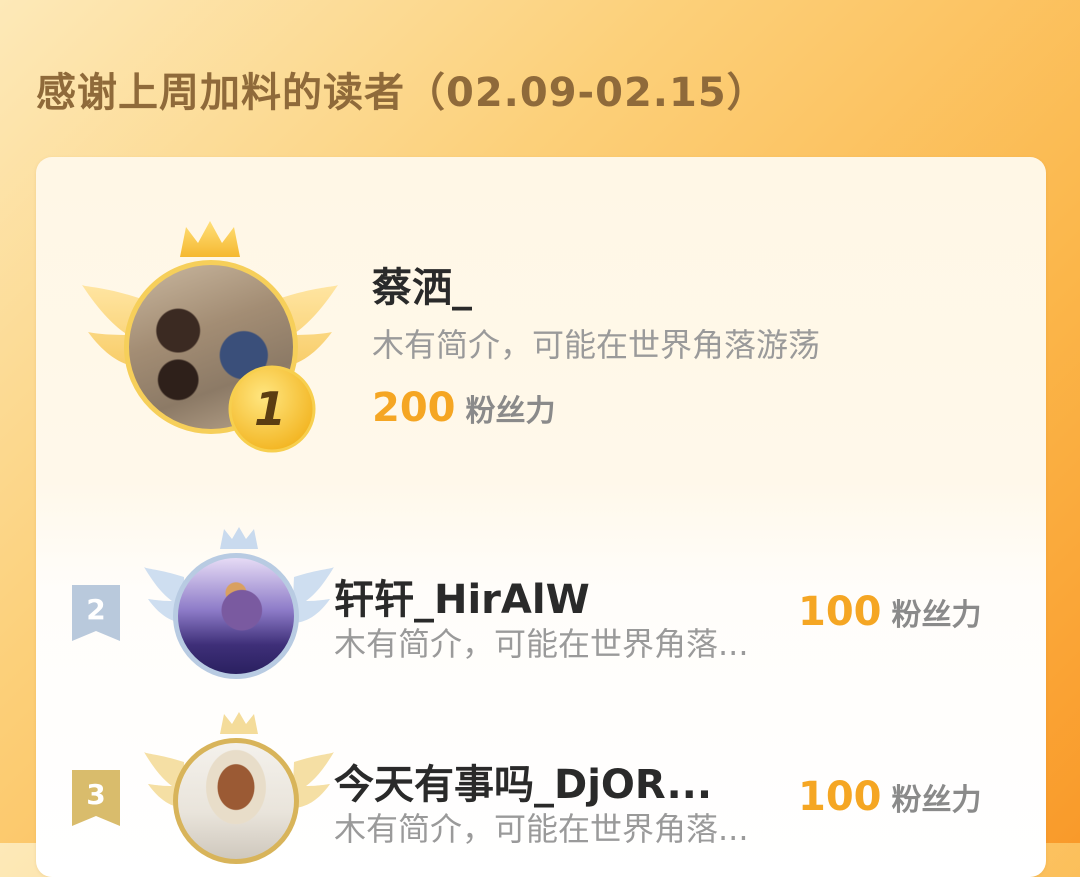  I want to click on power-value: 200, so click(414, 408).